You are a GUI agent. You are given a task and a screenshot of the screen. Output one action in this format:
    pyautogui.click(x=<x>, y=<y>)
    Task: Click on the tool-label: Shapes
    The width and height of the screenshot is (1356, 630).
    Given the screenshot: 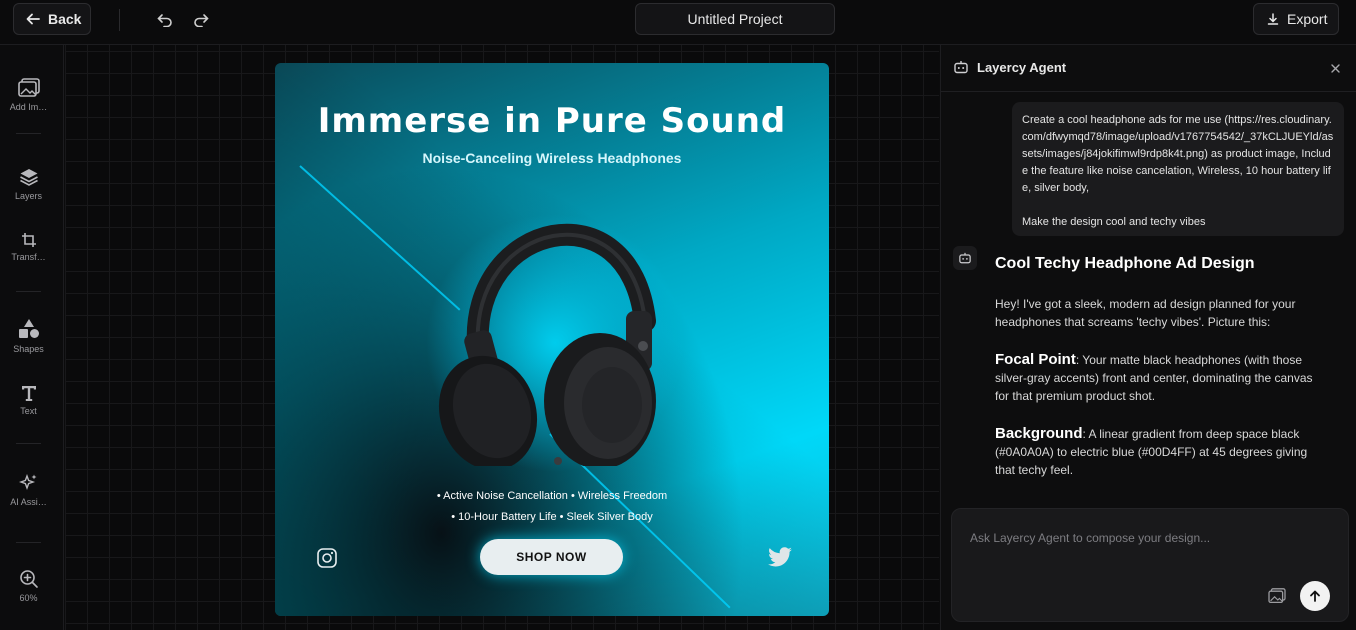 What is the action you would take?
    pyautogui.click(x=28, y=349)
    